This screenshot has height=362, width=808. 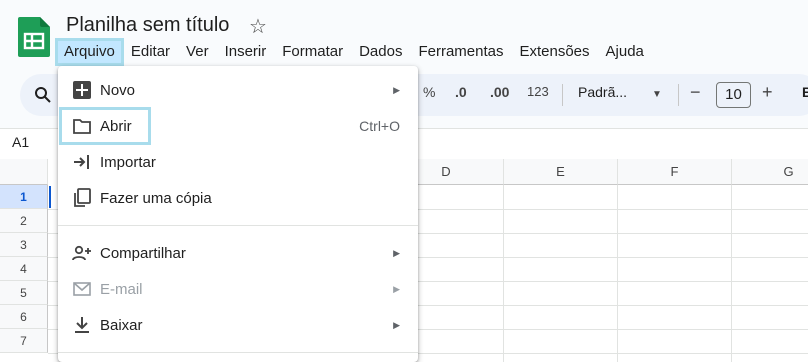 I want to click on menu-dados: Dados, so click(x=380, y=52).